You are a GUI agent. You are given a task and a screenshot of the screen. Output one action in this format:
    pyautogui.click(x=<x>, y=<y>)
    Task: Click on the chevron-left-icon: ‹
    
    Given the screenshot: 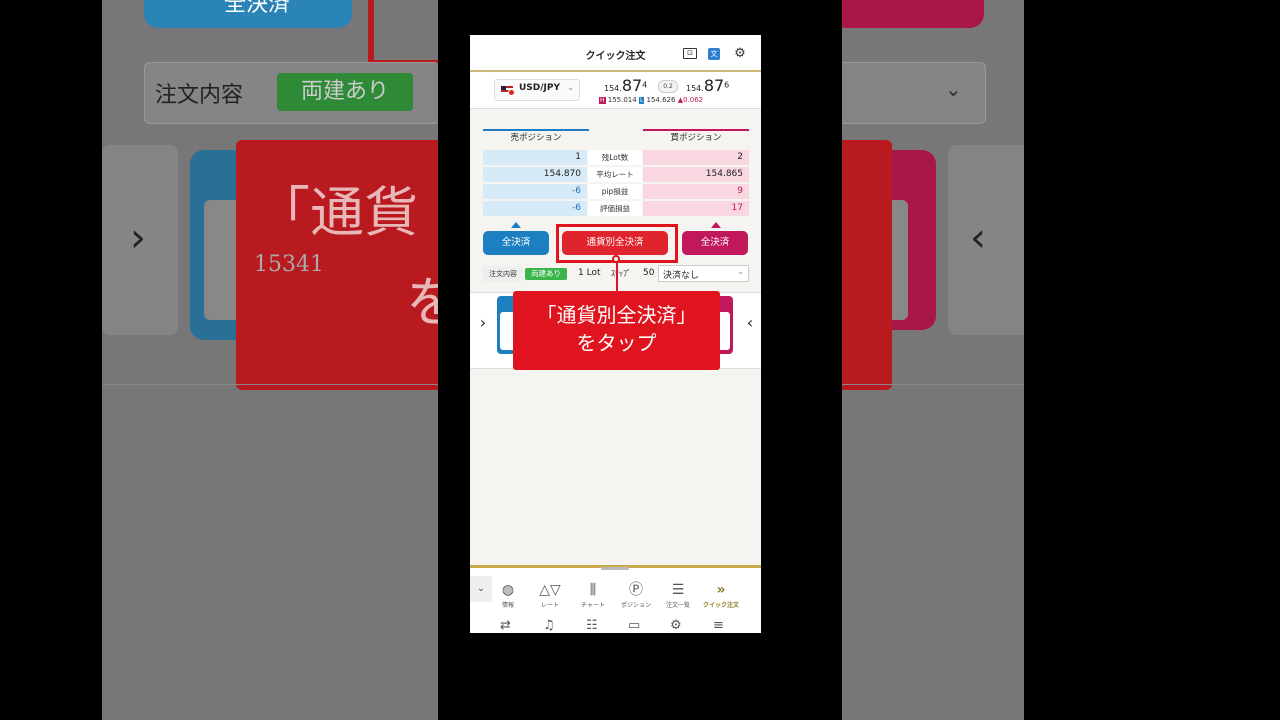 What is the action you would take?
    pyautogui.click(x=750, y=328)
    